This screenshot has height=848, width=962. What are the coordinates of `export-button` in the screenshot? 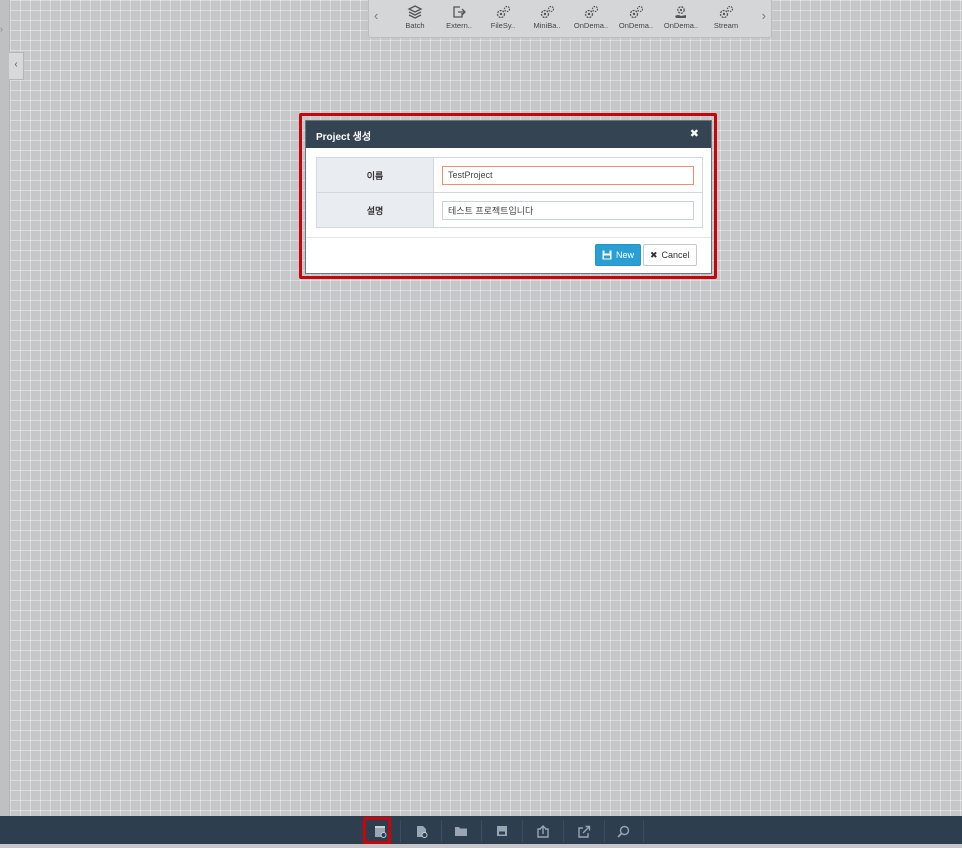 It's located at (587, 831).